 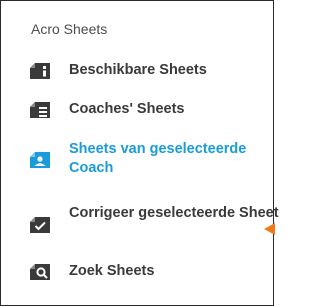 What do you see at coordinates (138, 70) in the screenshot?
I see `menu-item-label: Beschikbare Sheets` at bounding box center [138, 70].